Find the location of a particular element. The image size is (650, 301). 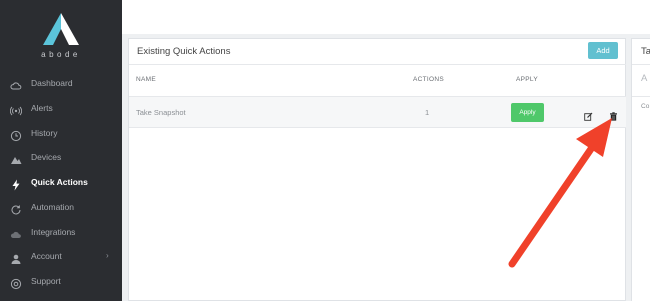

broadcast-icon is located at coordinates (16, 110).